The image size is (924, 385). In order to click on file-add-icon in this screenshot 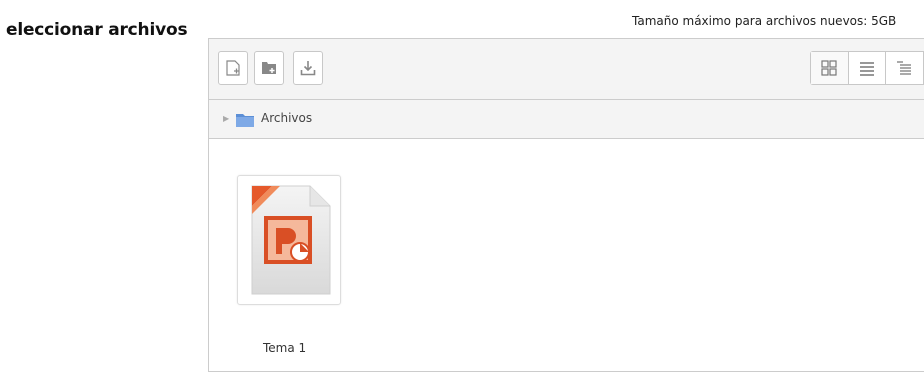, I will do `click(233, 68)`.